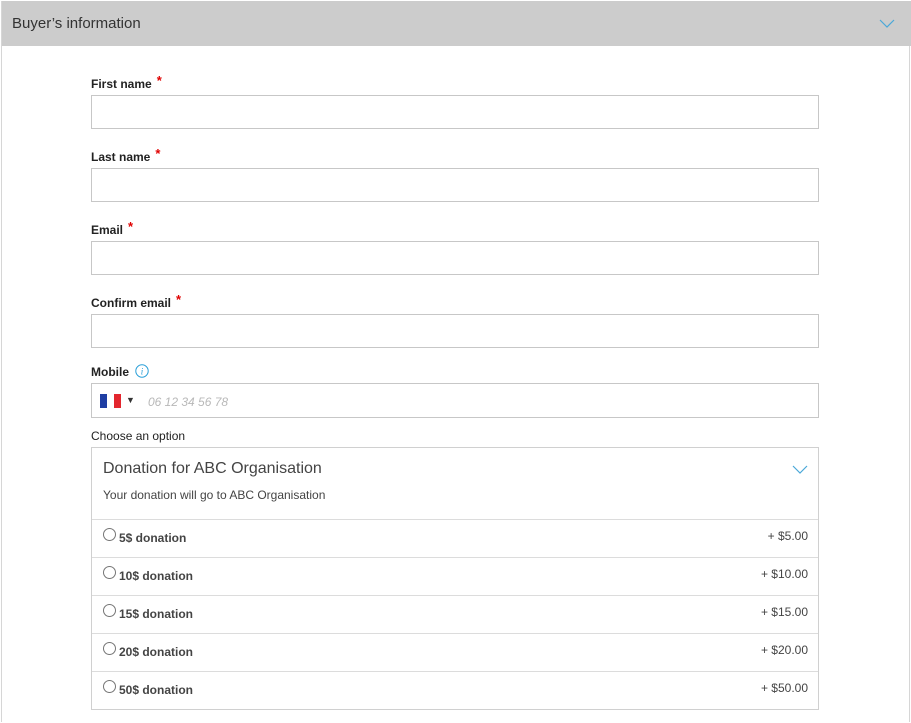 Image resolution: width=911 pixels, height=723 pixels. I want to click on option-title: Donation for ABC Organisation, so click(212, 468).